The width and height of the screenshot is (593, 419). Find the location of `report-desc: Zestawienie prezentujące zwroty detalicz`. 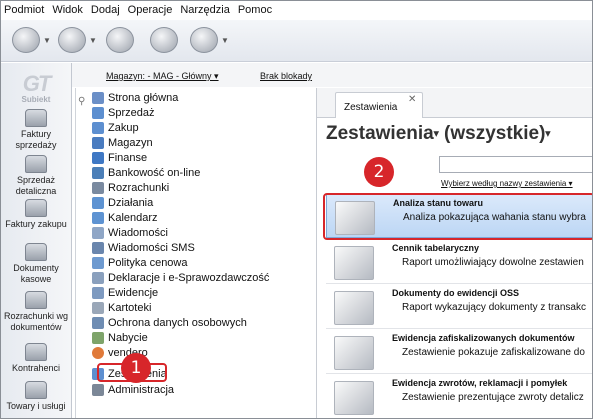

report-desc: Zestawienie prezentujące zwroty detalicz is located at coordinates (493, 397).